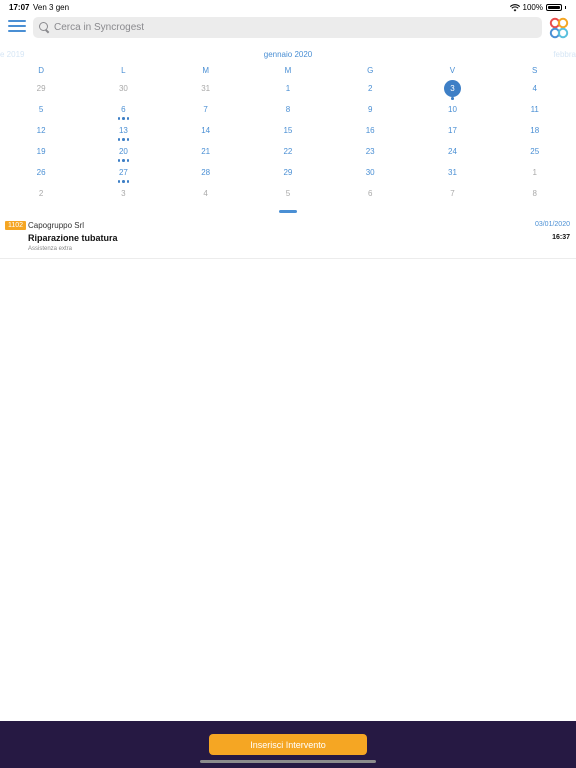 This screenshot has height=768, width=576. Describe the element at coordinates (123, 70) in the screenshot. I see `weekday-label: L` at that location.